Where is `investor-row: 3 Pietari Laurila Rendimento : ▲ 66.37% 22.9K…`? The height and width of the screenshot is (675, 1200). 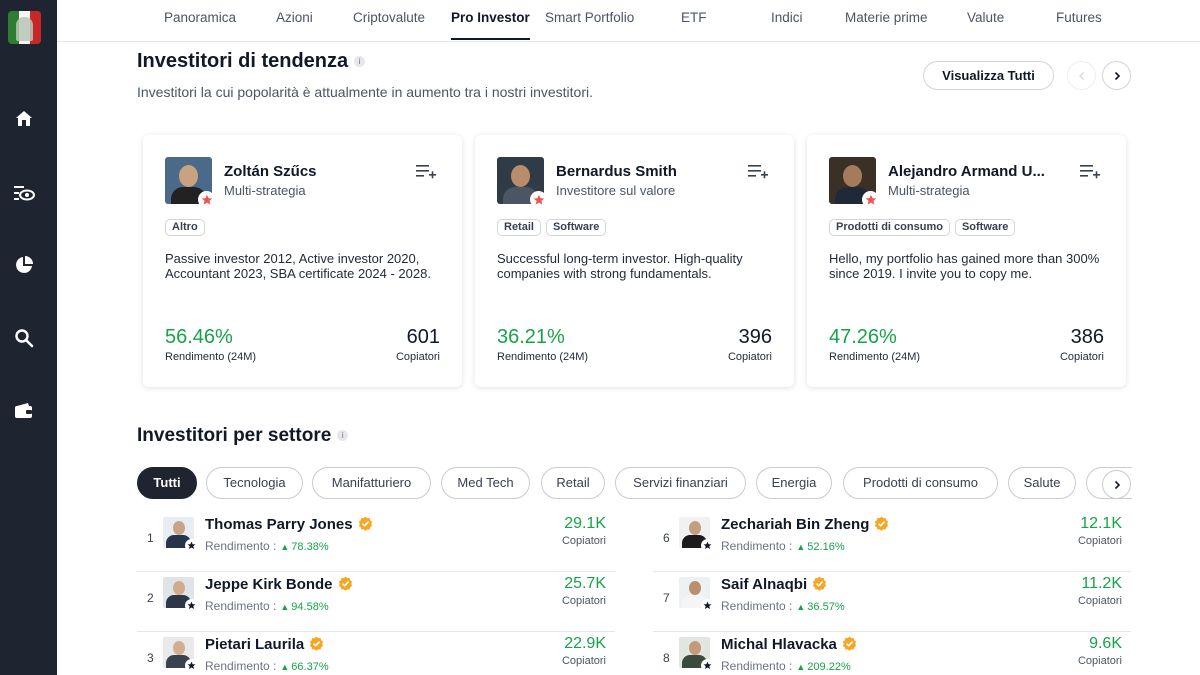
investor-row: 3 Pietari Laurila Rendimento : ▲ 66.37% 22.9K… is located at coordinates (376, 654).